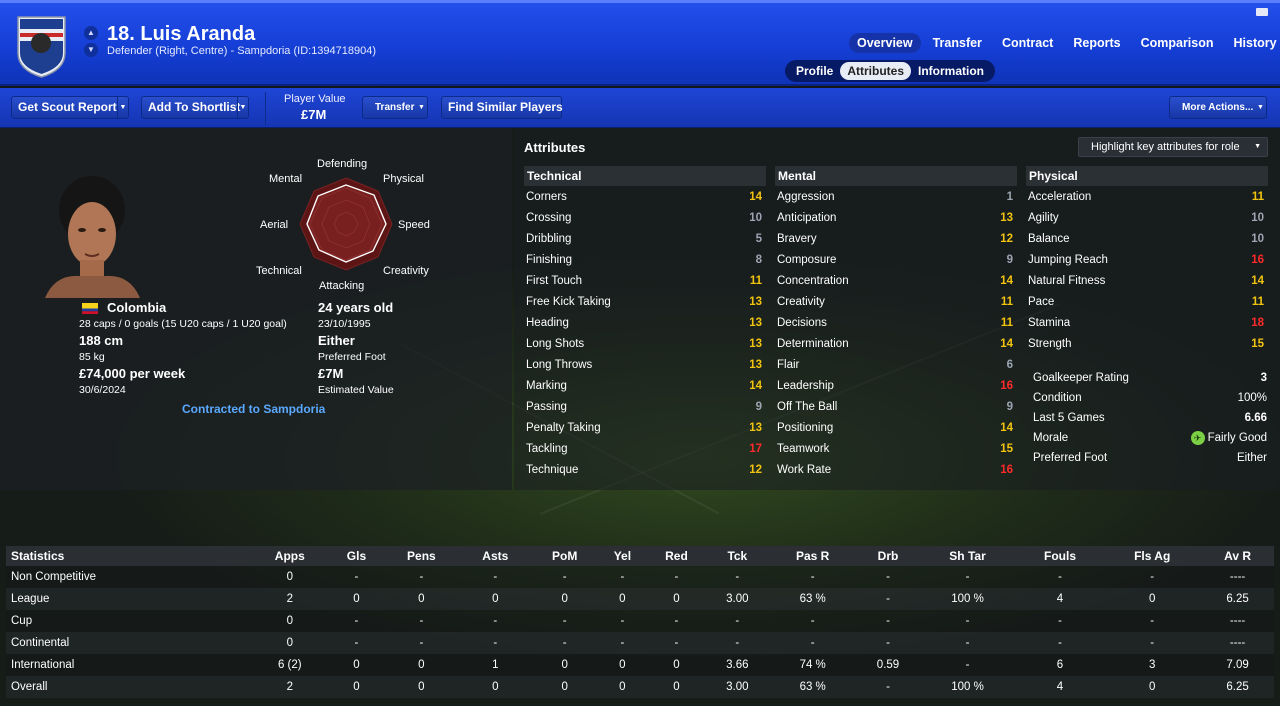  I want to click on attribute-row: Off The Ball 9, so click(896, 406).